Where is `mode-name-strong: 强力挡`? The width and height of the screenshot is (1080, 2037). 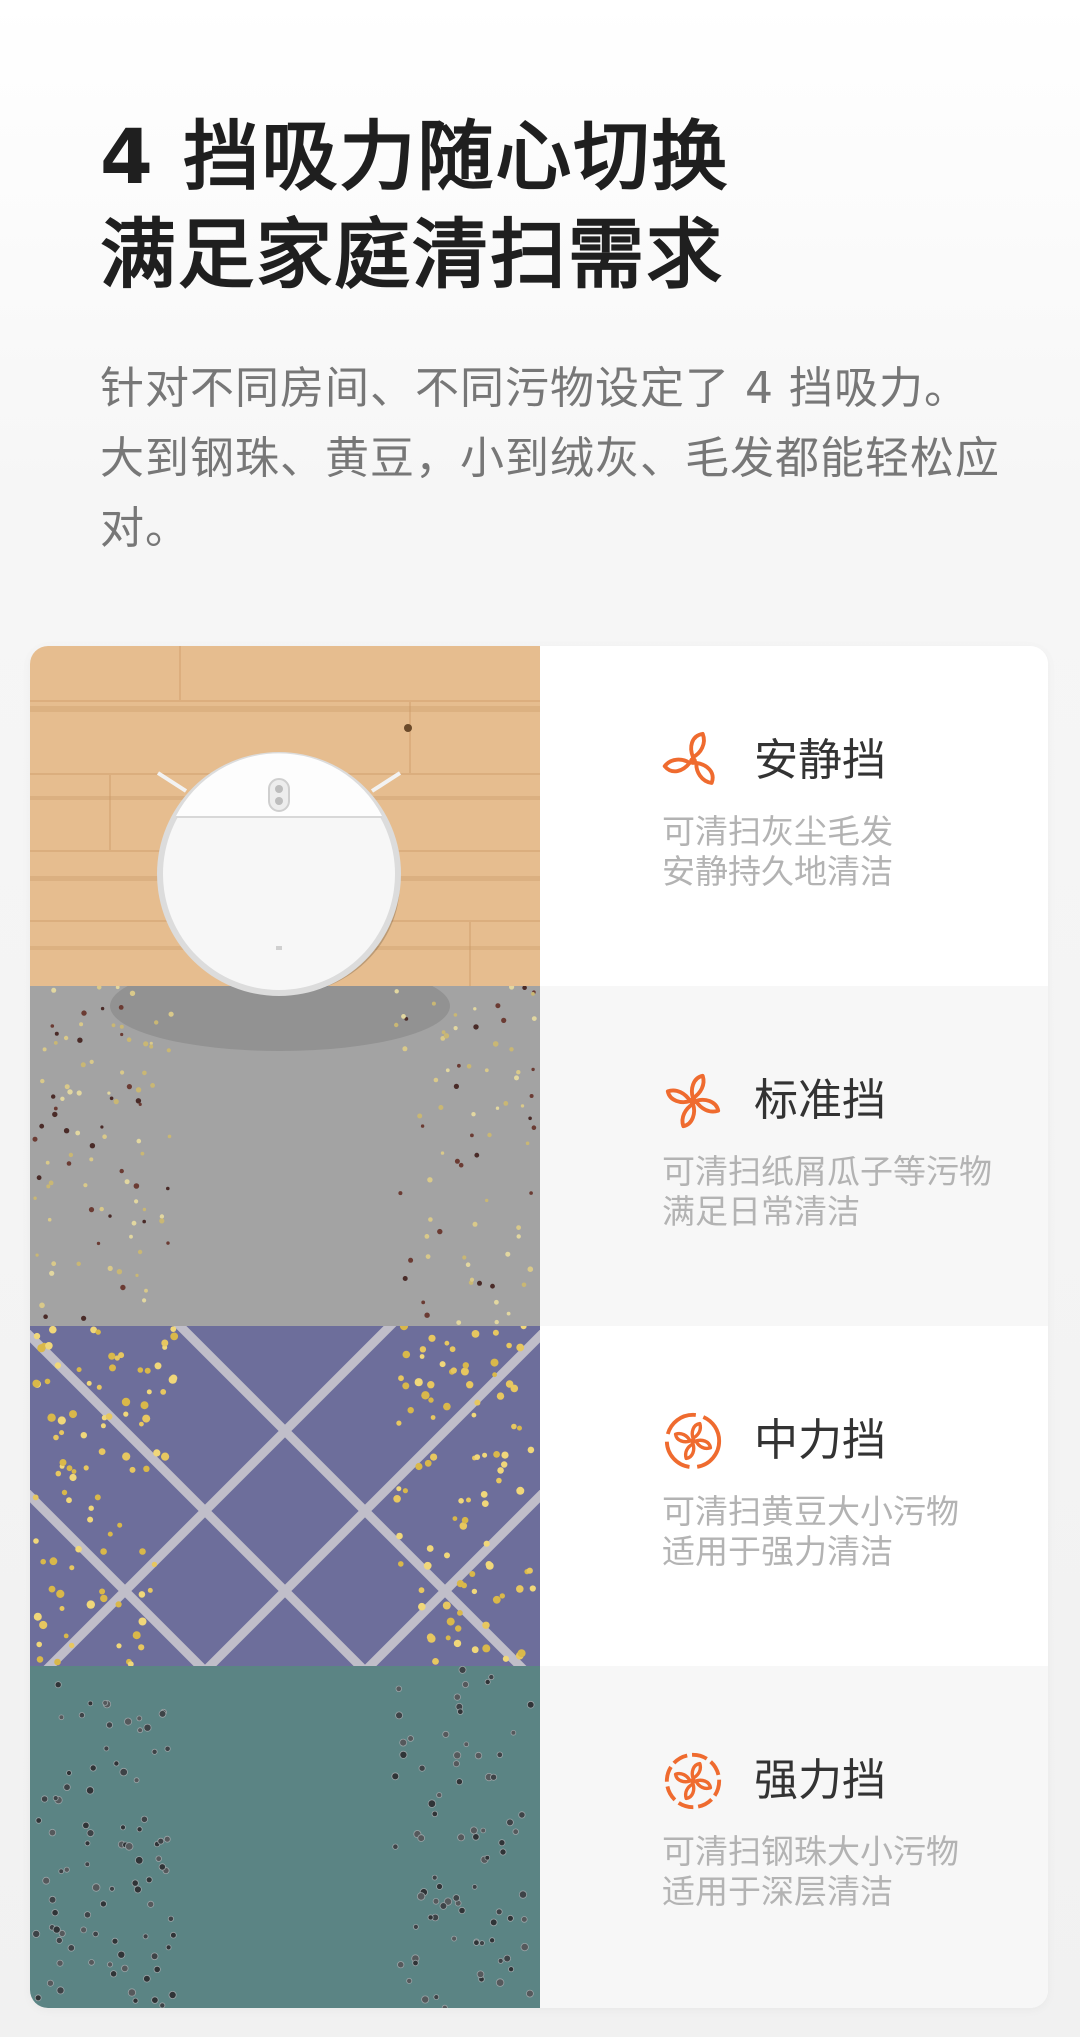
mode-name-strong: 强力挡 is located at coordinates (820, 1780).